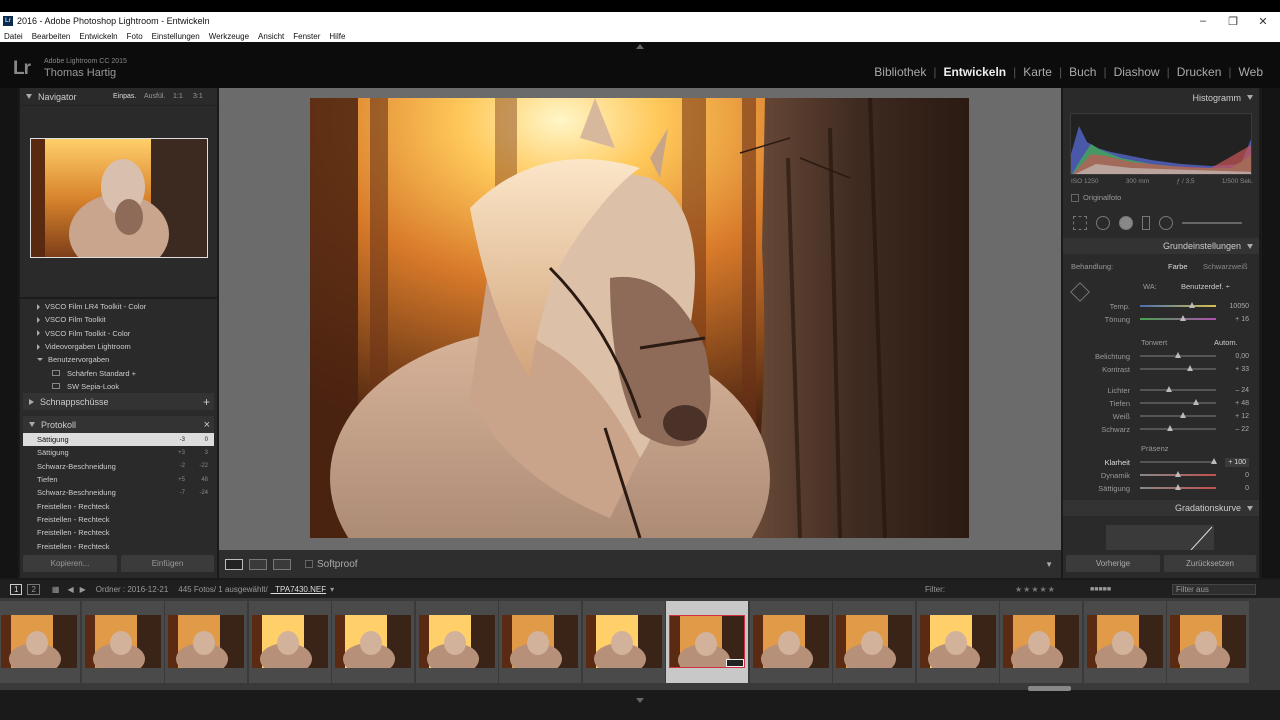 Image resolution: width=1280 pixels, height=720 pixels. I want to click on menu-werkzeuge: Werkzeuge, so click(229, 36).